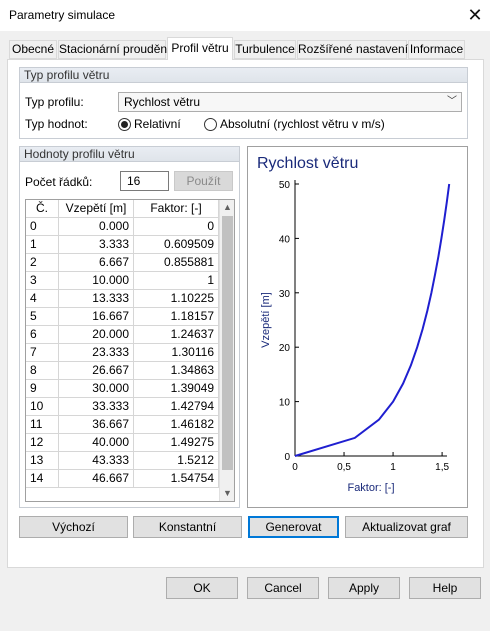 Image resolution: width=490 pixels, height=631 pixels. I want to click on close-icon: ✕, so click(475, 15).